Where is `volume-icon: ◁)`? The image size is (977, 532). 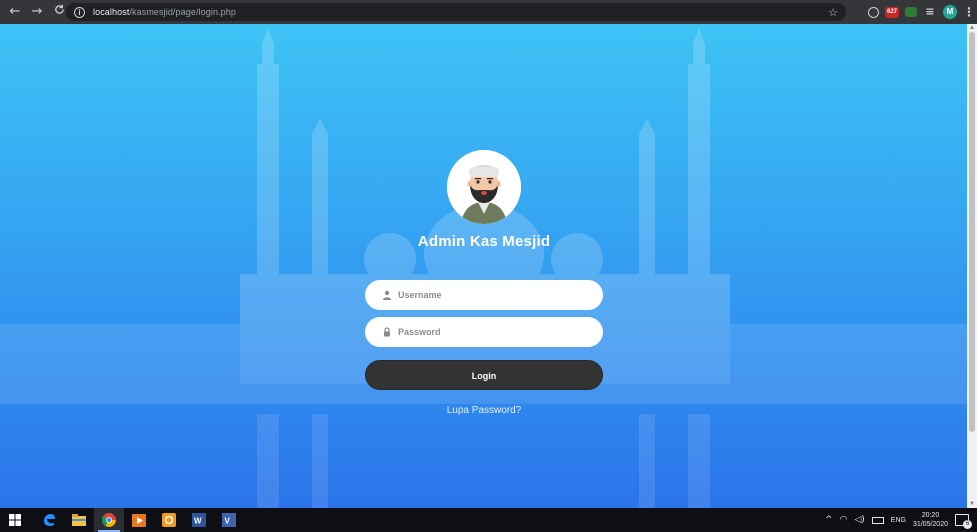
volume-icon: ◁) is located at coordinates (859, 520).